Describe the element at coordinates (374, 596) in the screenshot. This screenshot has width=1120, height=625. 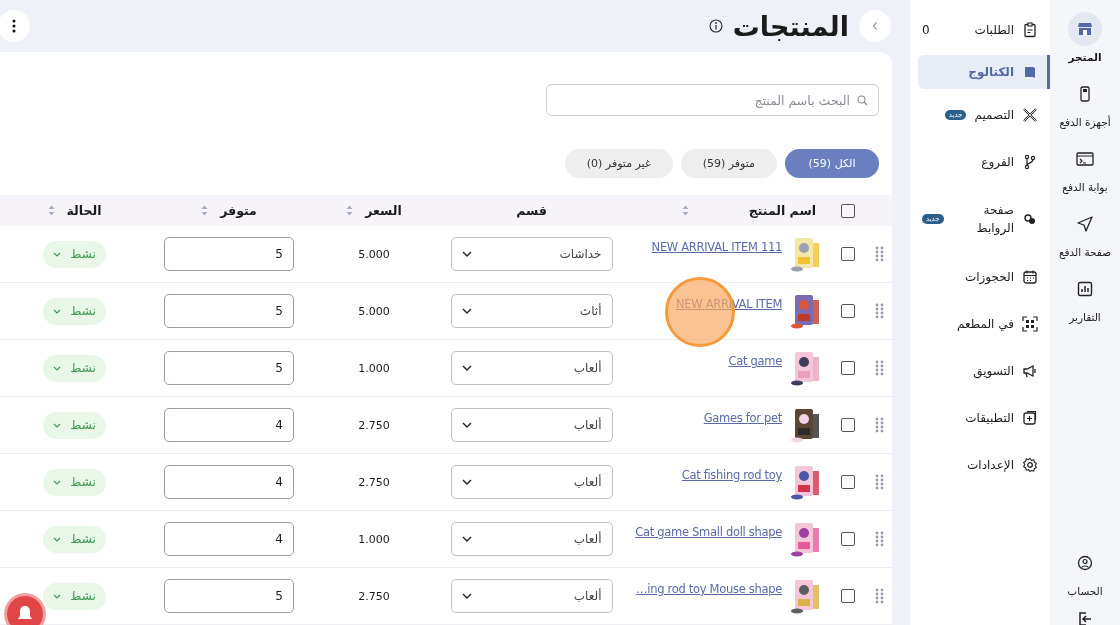
I see `price-cell-text: 2.750` at that location.